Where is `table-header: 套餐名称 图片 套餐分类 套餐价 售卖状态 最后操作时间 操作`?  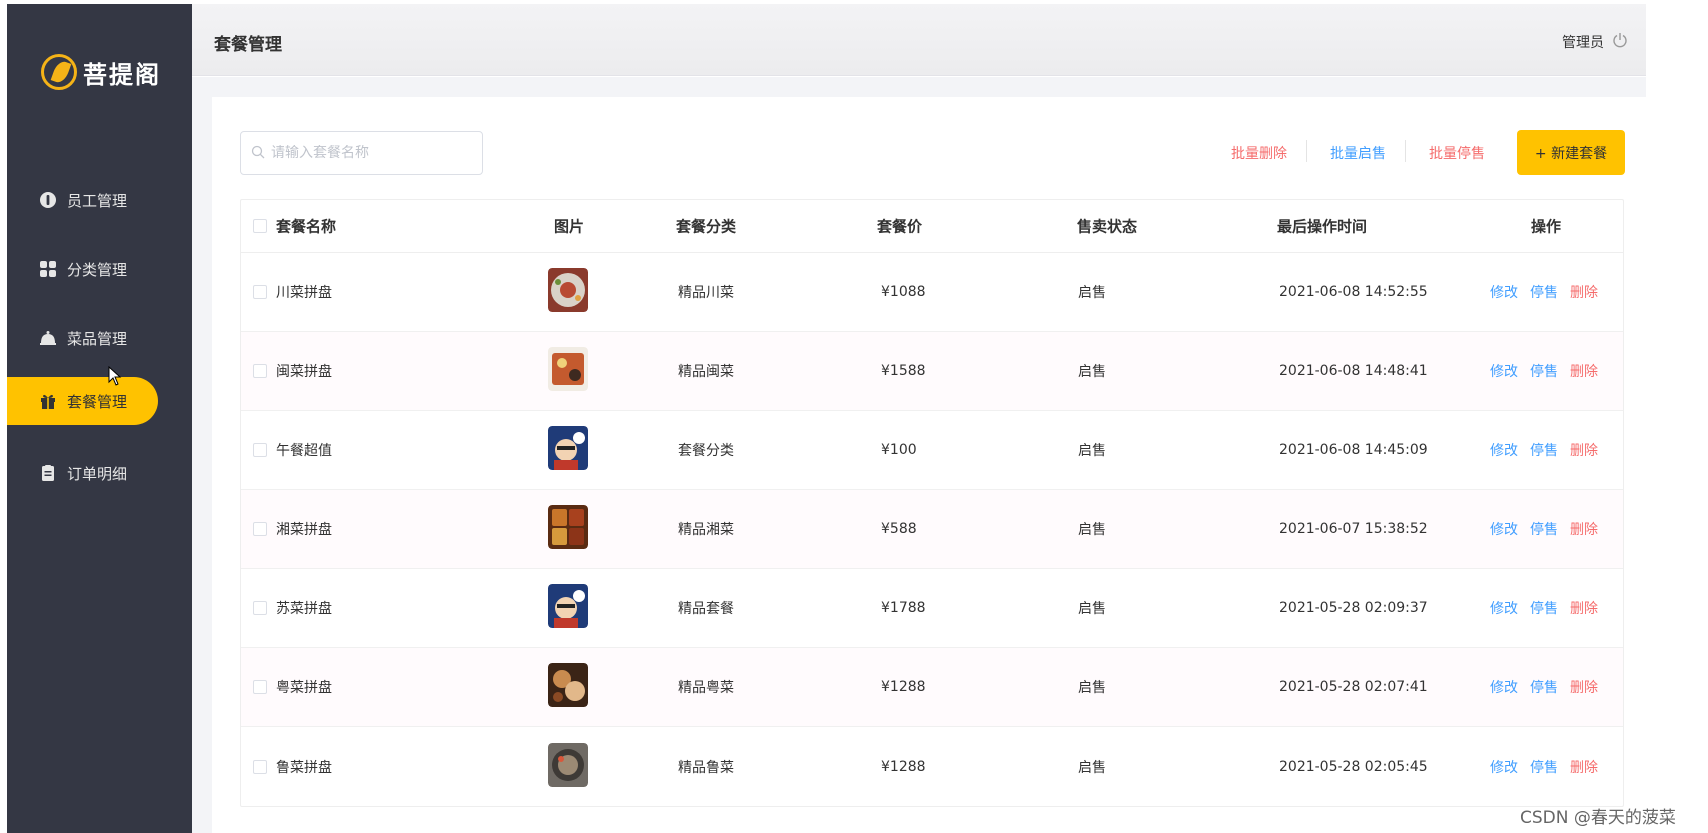 table-header: 套餐名称 图片 套餐分类 套餐价 售卖状态 最后操作时间 操作 is located at coordinates (932, 226).